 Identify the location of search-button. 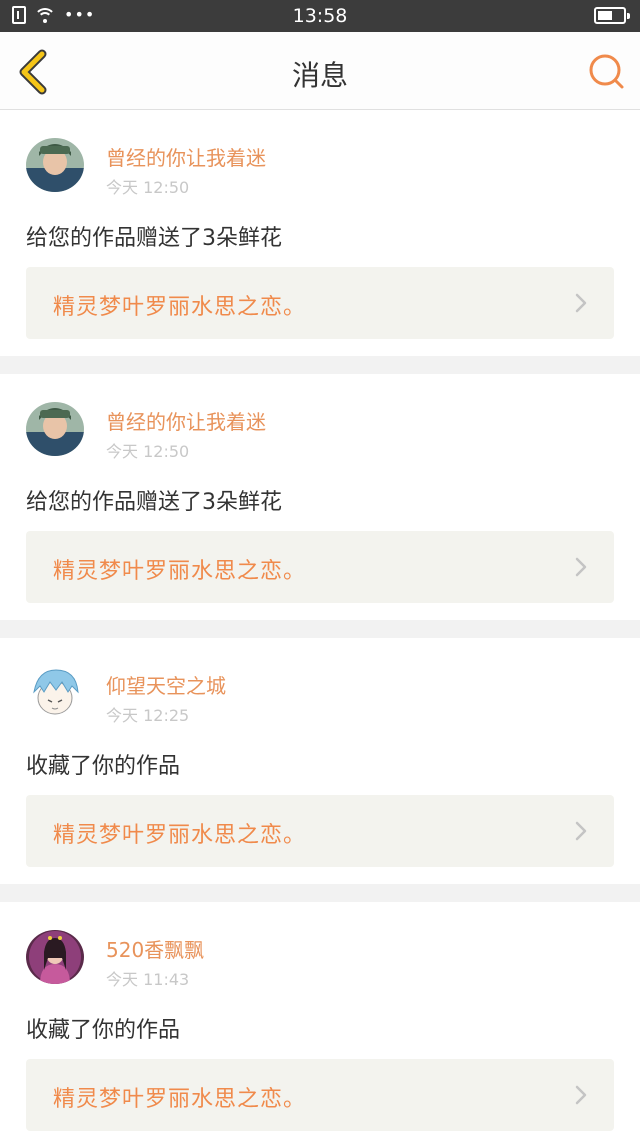
(606, 72).